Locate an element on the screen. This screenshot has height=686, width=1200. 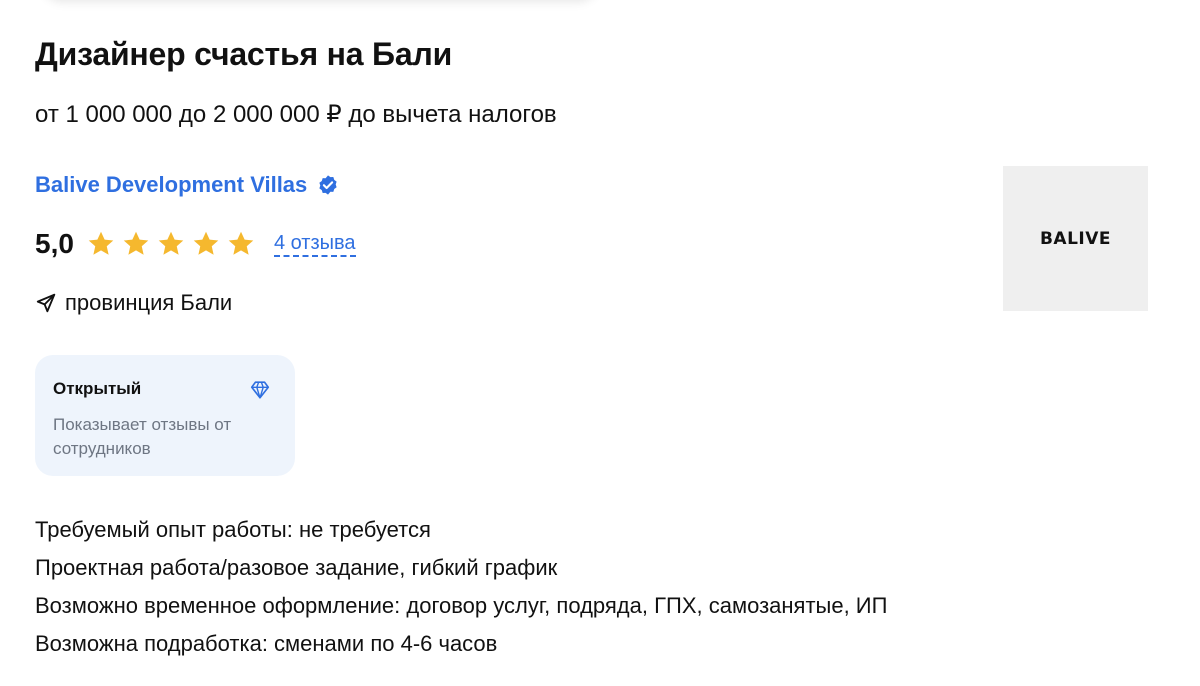
detail-experience: Требуемый опыт работы: не требуется is located at coordinates (233, 529).